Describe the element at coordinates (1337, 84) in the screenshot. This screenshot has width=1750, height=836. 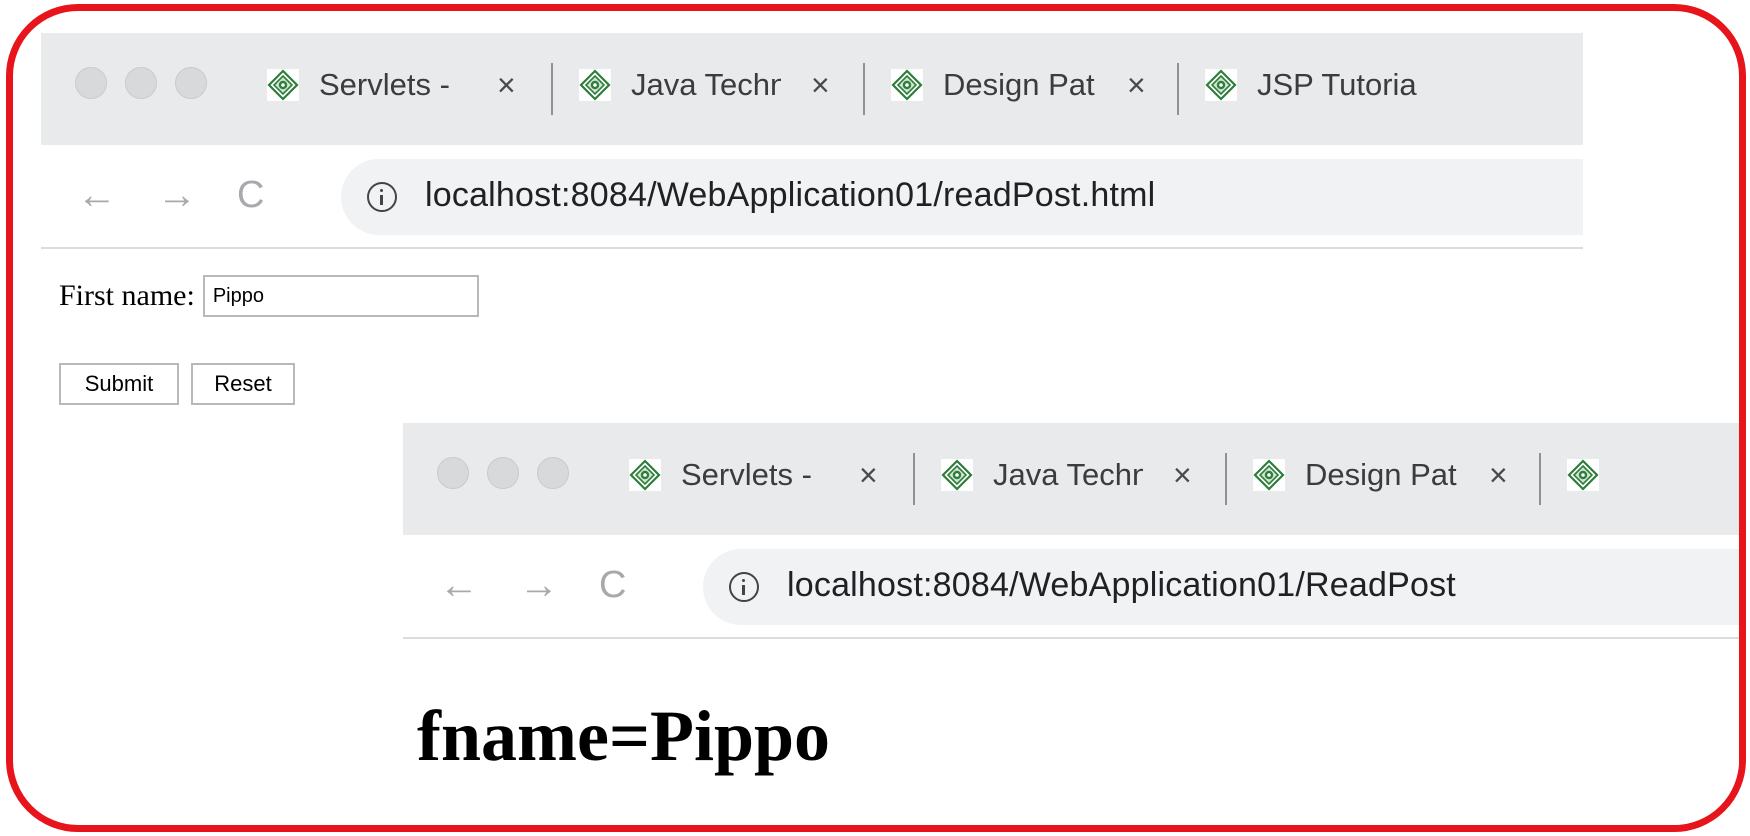
I see `tab-title: JSP Tutoria` at that location.